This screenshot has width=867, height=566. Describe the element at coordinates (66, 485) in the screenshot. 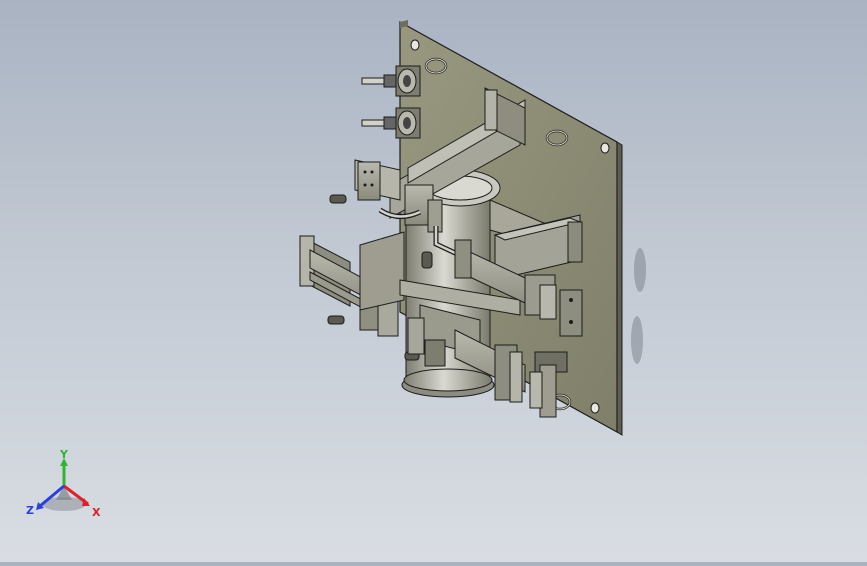

I see `coordinate-triad: Y X Z` at that location.